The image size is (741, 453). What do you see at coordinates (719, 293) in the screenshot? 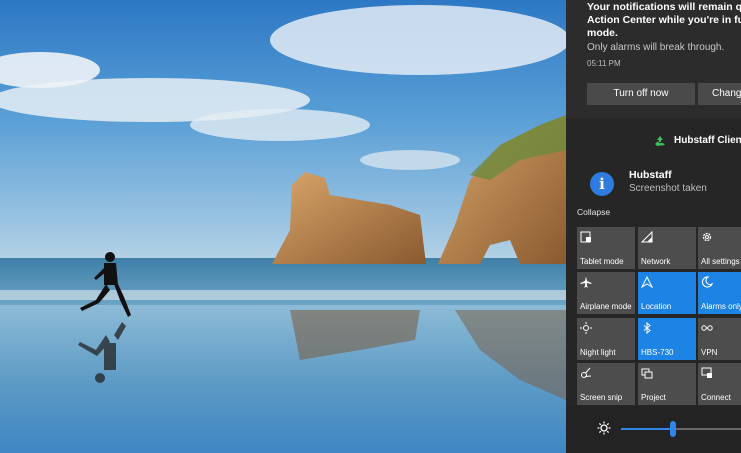
I see `quick-action-alarms-only: Alarms only` at bounding box center [719, 293].